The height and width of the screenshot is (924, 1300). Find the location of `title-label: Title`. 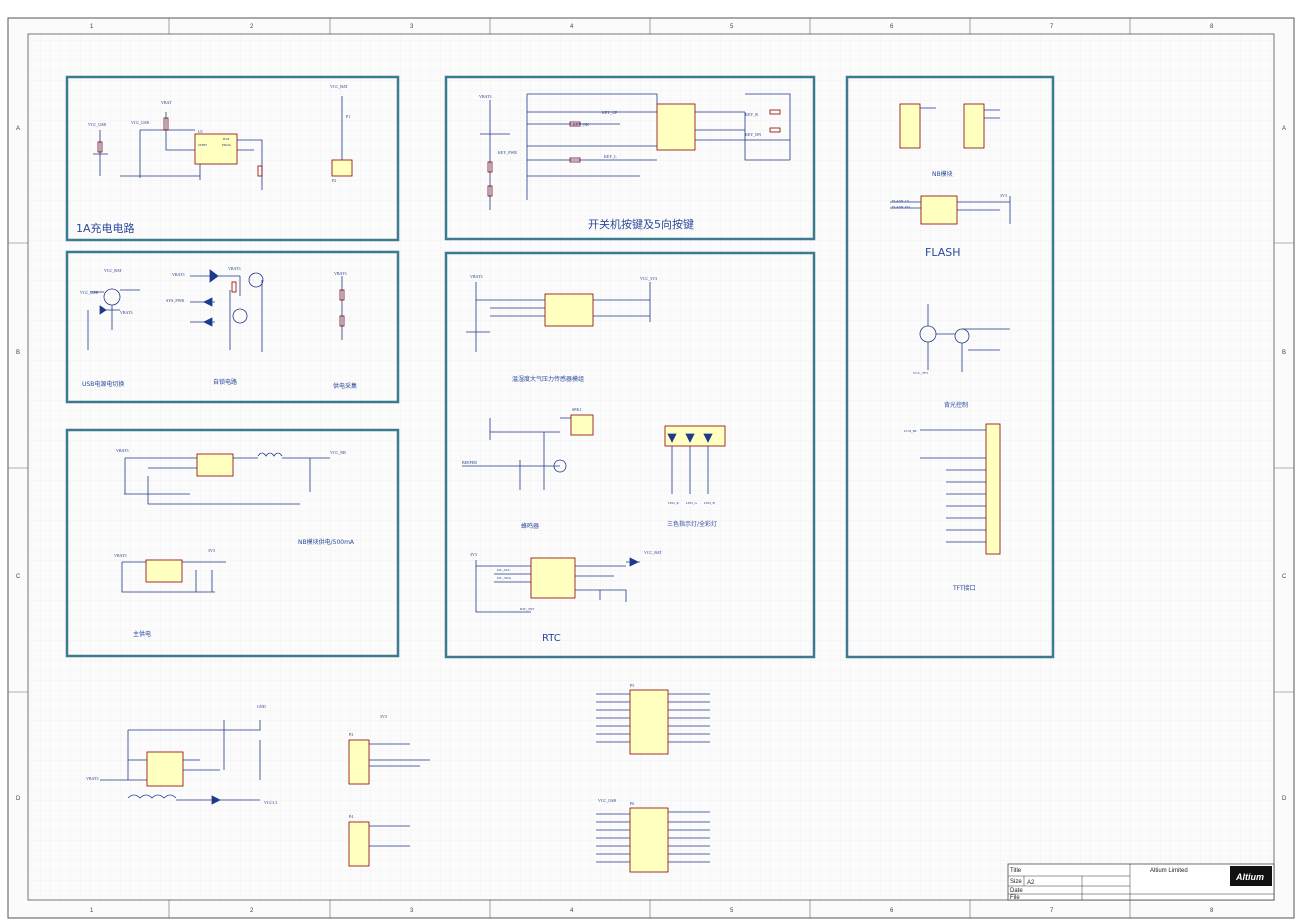

title-label: Title is located at coordinates (1016, 871).